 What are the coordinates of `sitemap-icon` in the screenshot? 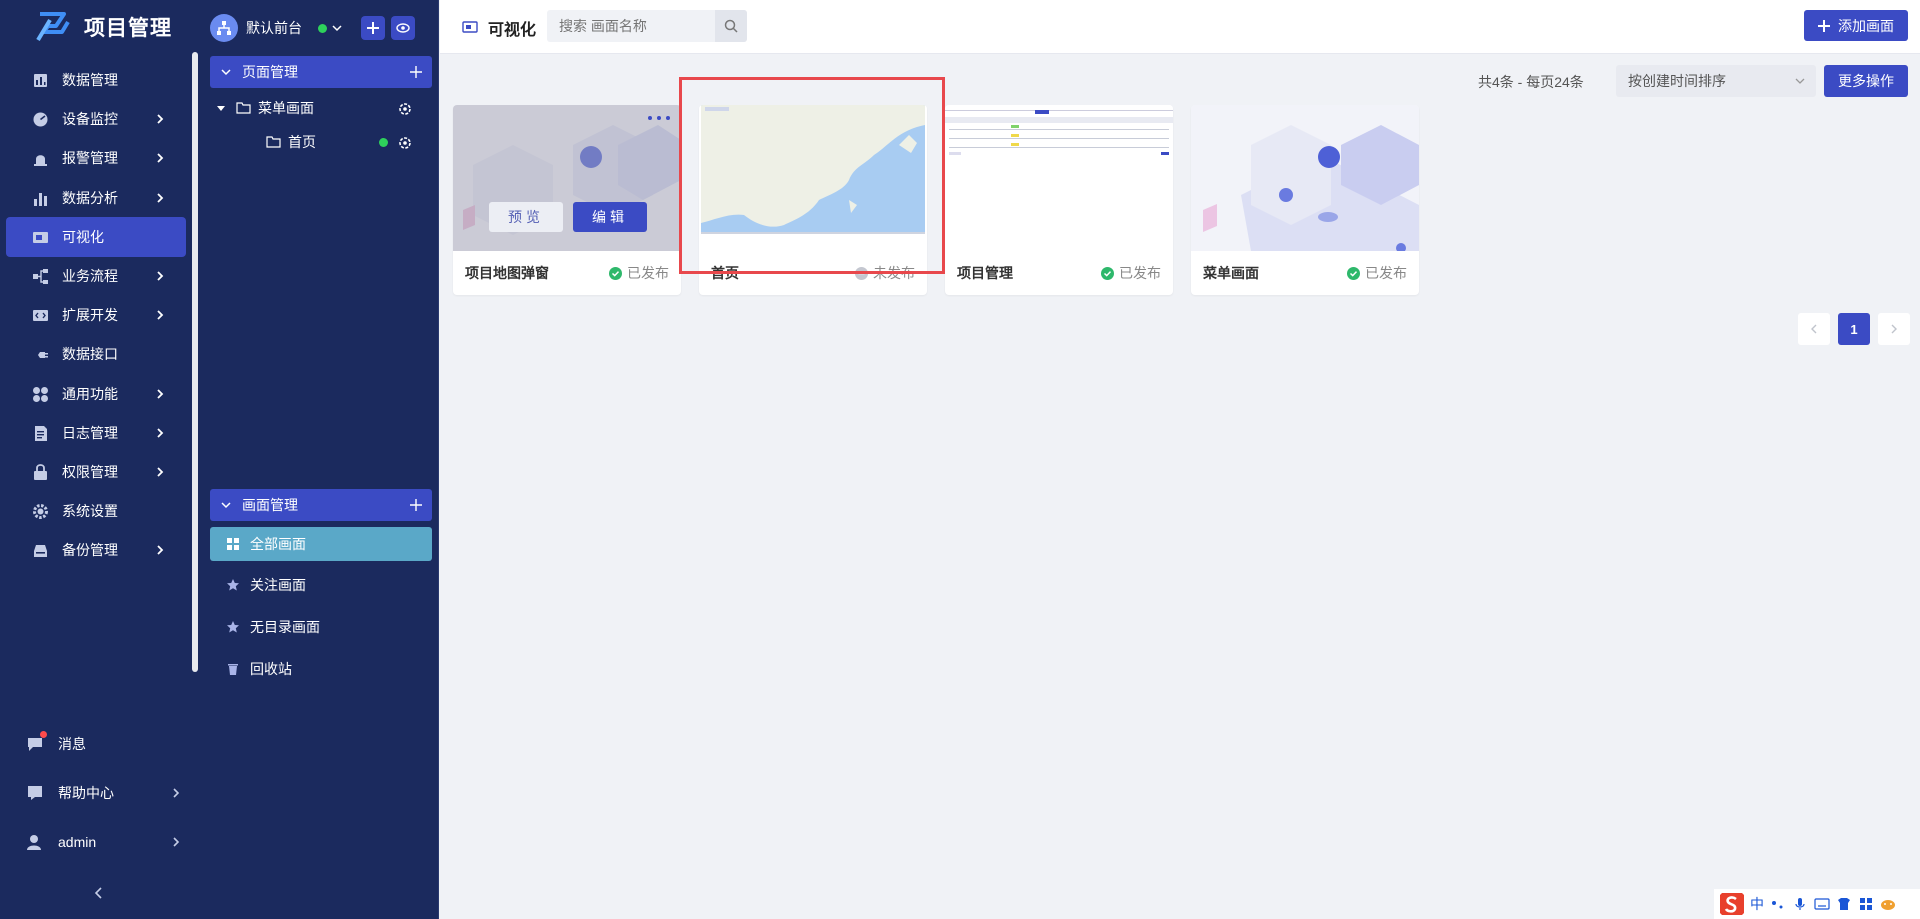 It's located at (224, 28).